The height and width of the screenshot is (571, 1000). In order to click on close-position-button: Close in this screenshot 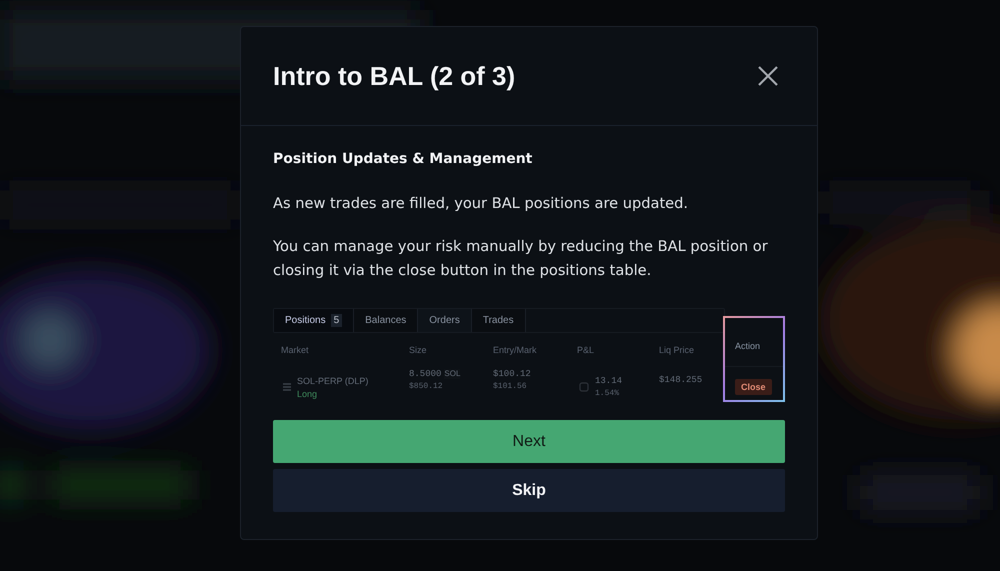, I will do `click(753, 387)`.